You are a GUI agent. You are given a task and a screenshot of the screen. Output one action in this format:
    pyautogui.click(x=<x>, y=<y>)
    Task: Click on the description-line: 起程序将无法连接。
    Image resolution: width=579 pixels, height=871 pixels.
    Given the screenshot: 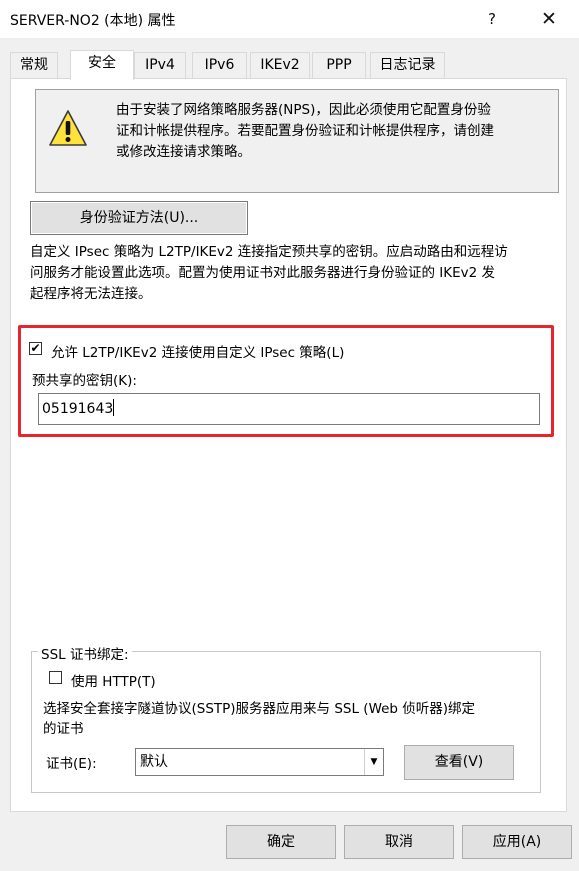 What is the action you would take?
    pyautogui.click(x=91, y=294)
    